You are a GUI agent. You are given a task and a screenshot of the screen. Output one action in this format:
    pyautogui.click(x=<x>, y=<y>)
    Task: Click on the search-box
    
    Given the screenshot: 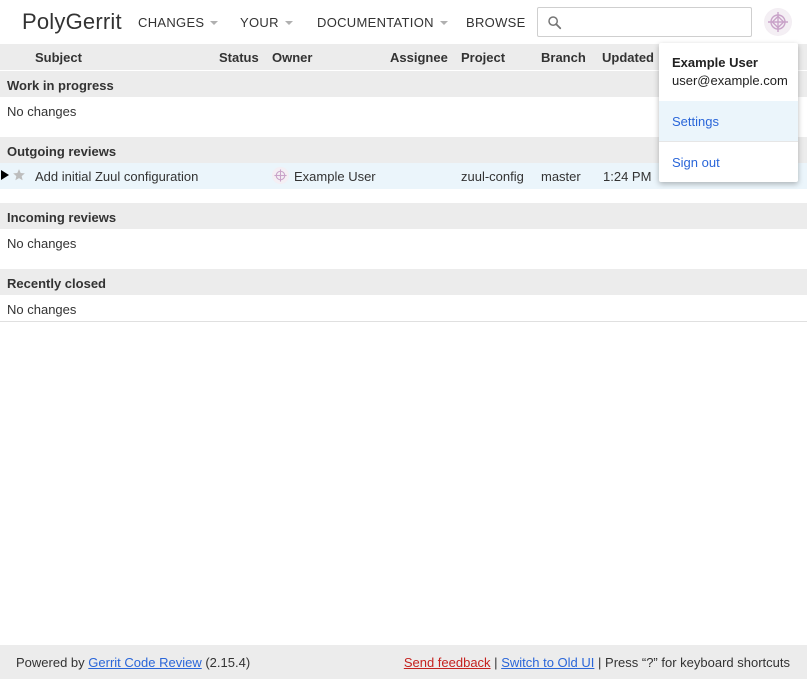 What is the action you would take?
    pyautogui.click(x=644, y=22)
    